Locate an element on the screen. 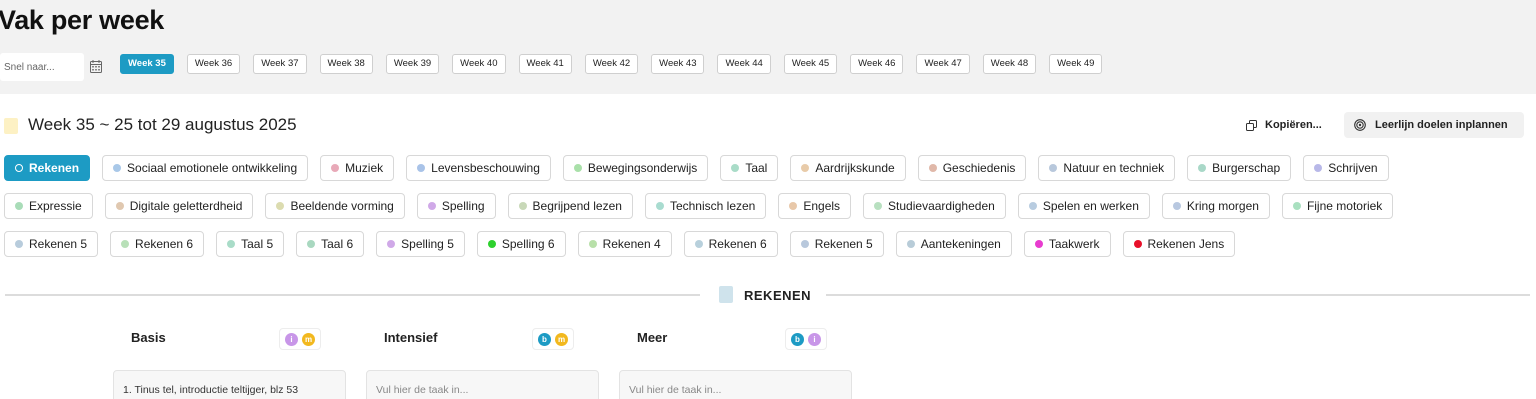 This screenshot has height=399, width=1536. subject-chip: Spelling 5 is located at coordinates (420, 244).